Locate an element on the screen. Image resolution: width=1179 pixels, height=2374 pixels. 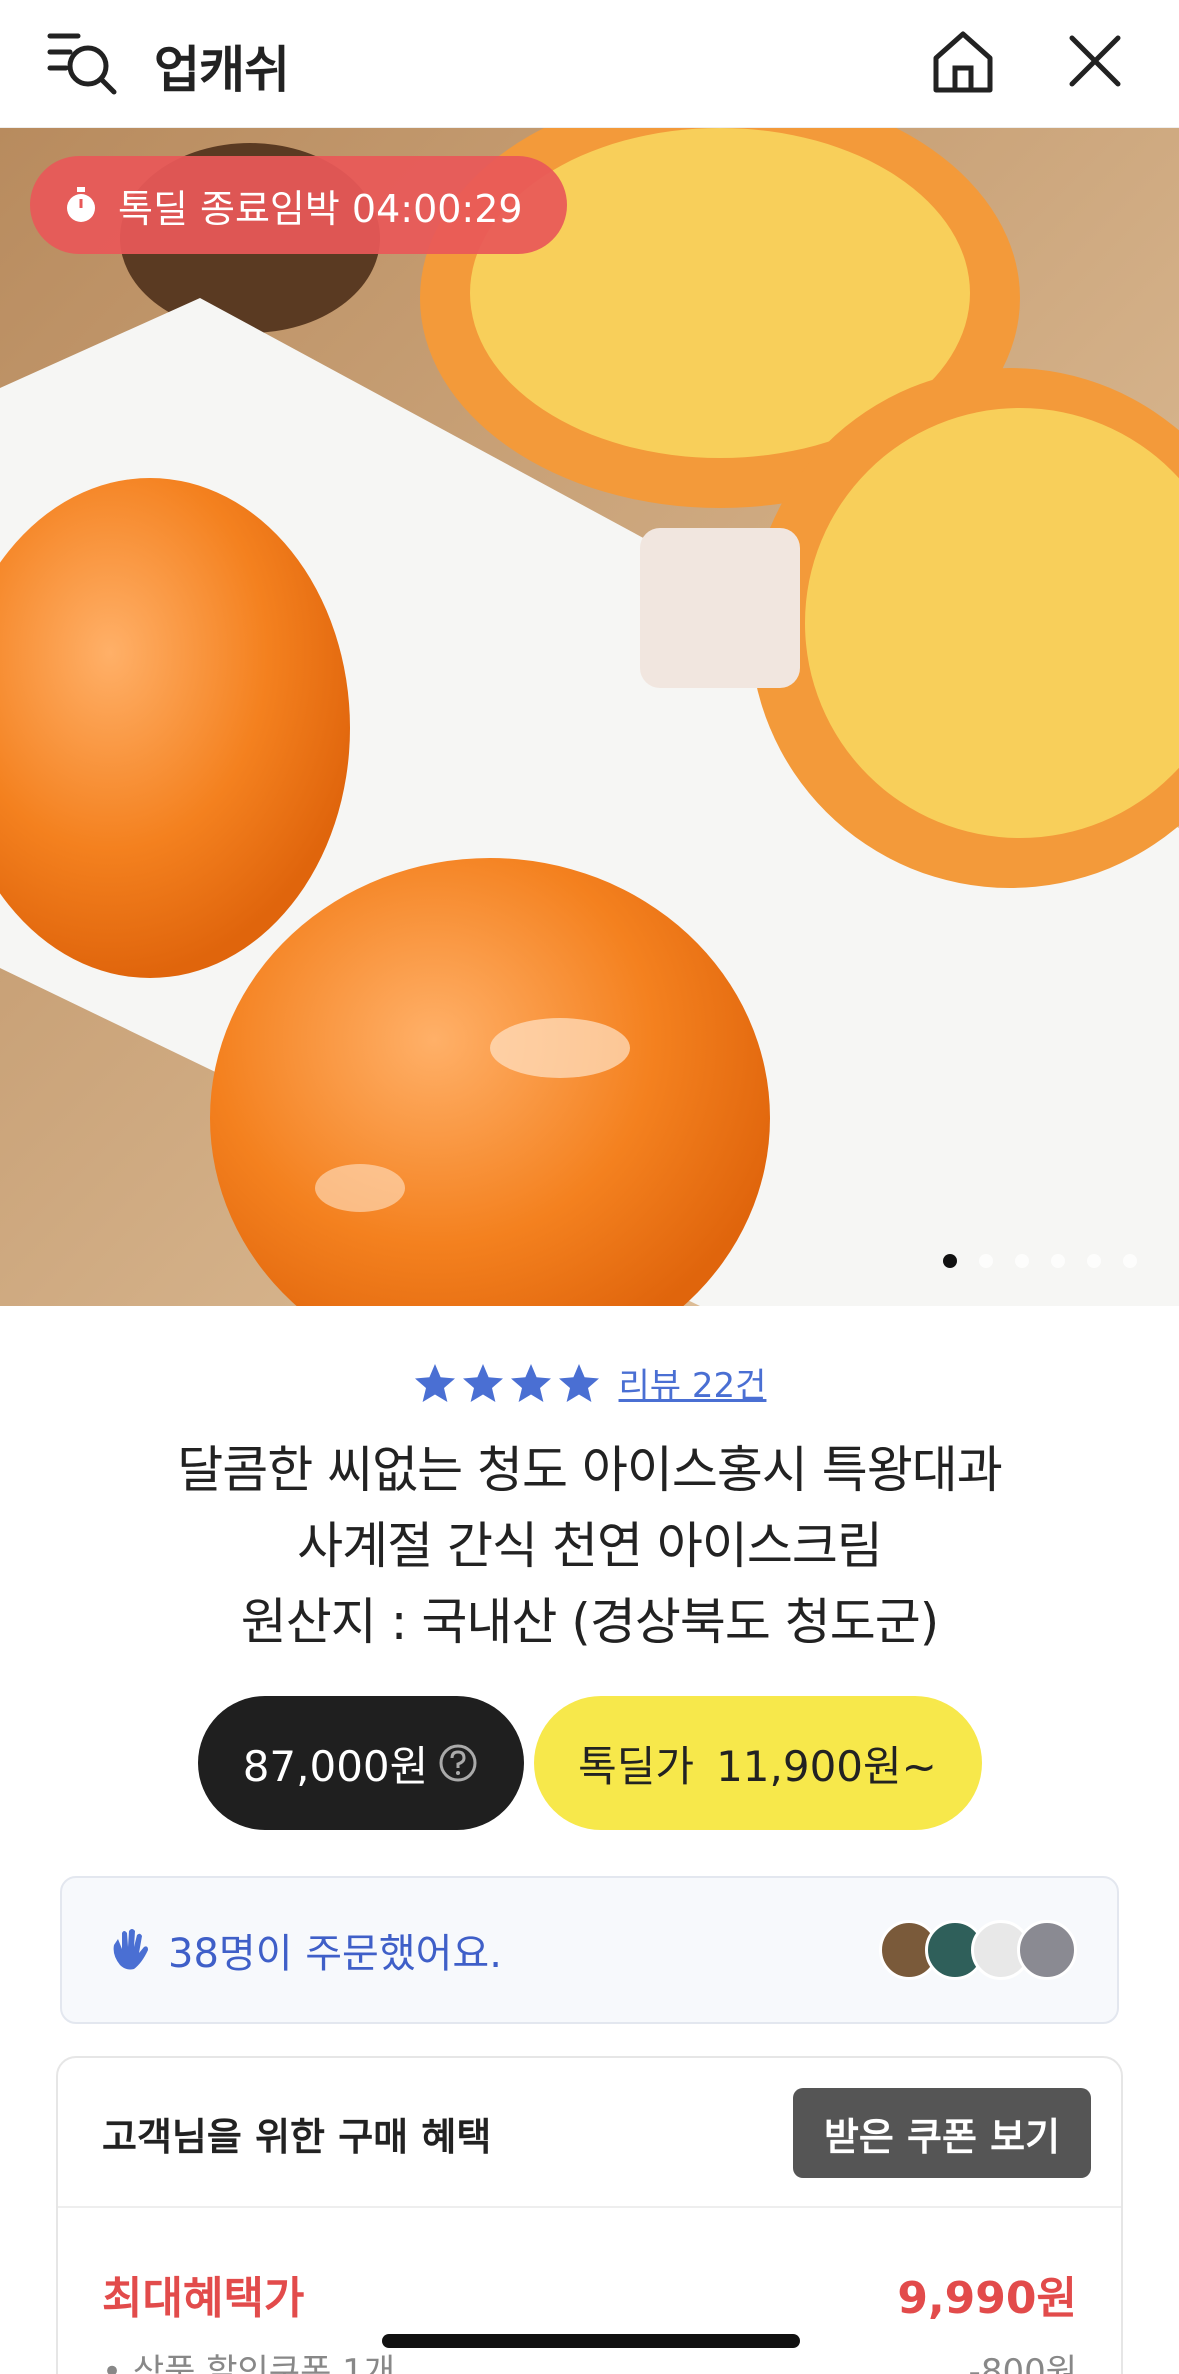
rating-row: 리뷰 22건 is located at coordinates (589, 1382).